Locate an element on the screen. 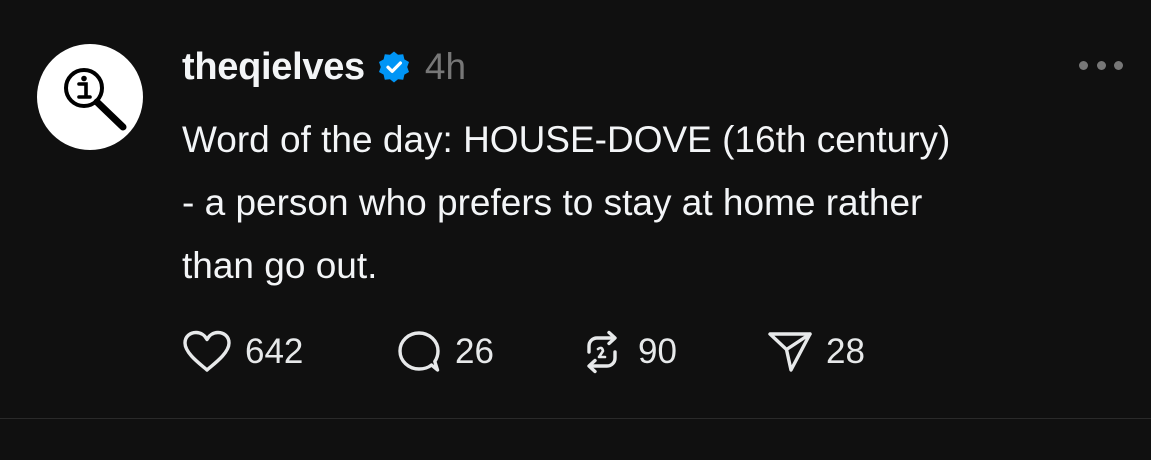 Image resolution: width=1151 pixels, height=460 pixels. post-text-line: than go out. is located at coordinates (280, 265).